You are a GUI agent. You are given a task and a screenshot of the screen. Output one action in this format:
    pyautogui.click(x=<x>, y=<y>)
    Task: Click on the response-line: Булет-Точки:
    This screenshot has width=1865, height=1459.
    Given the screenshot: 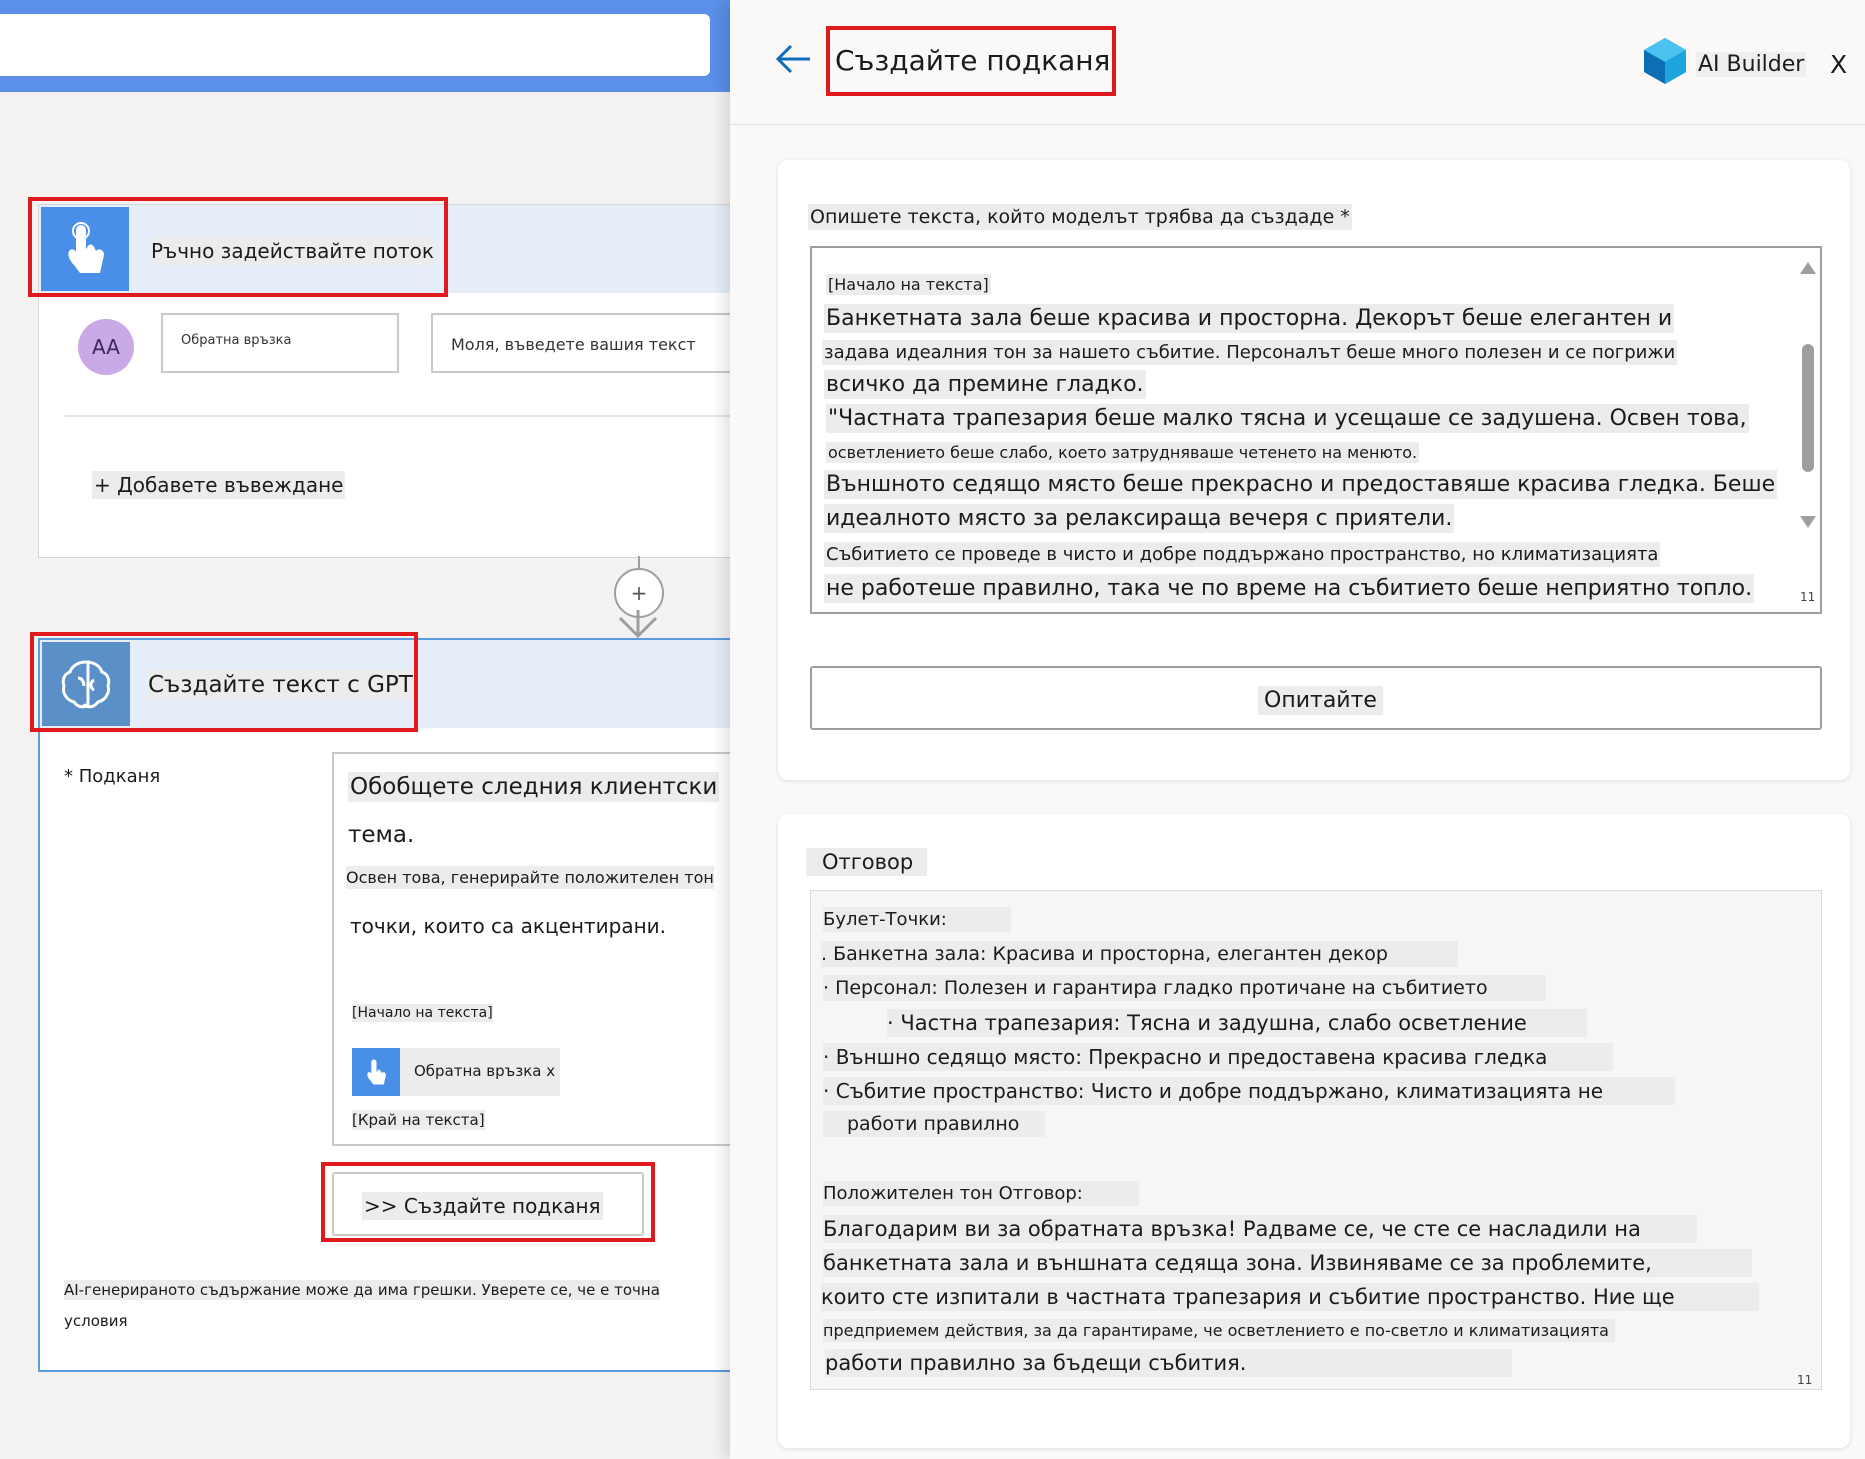 What is the action you would take?
    pyautogui.click(x=917, y=919)
    